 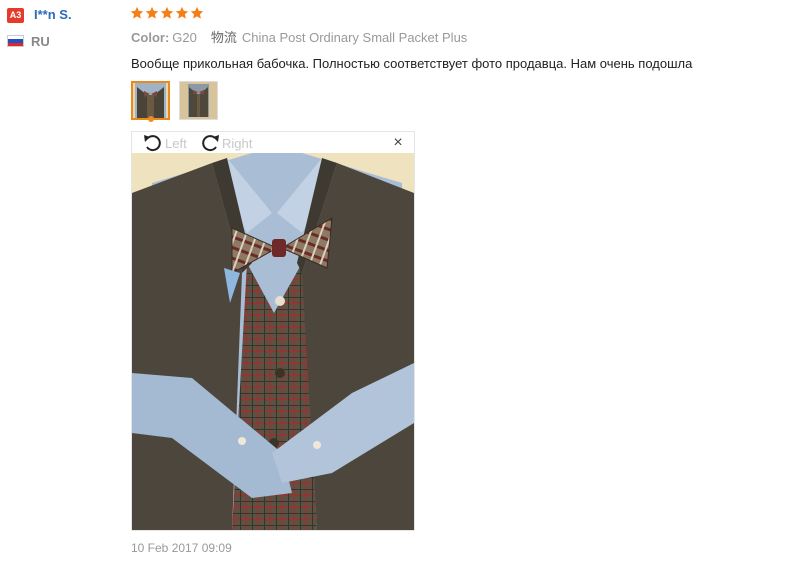 I want to click on active-thumbnail-indicator, so click(x=151, y=119).